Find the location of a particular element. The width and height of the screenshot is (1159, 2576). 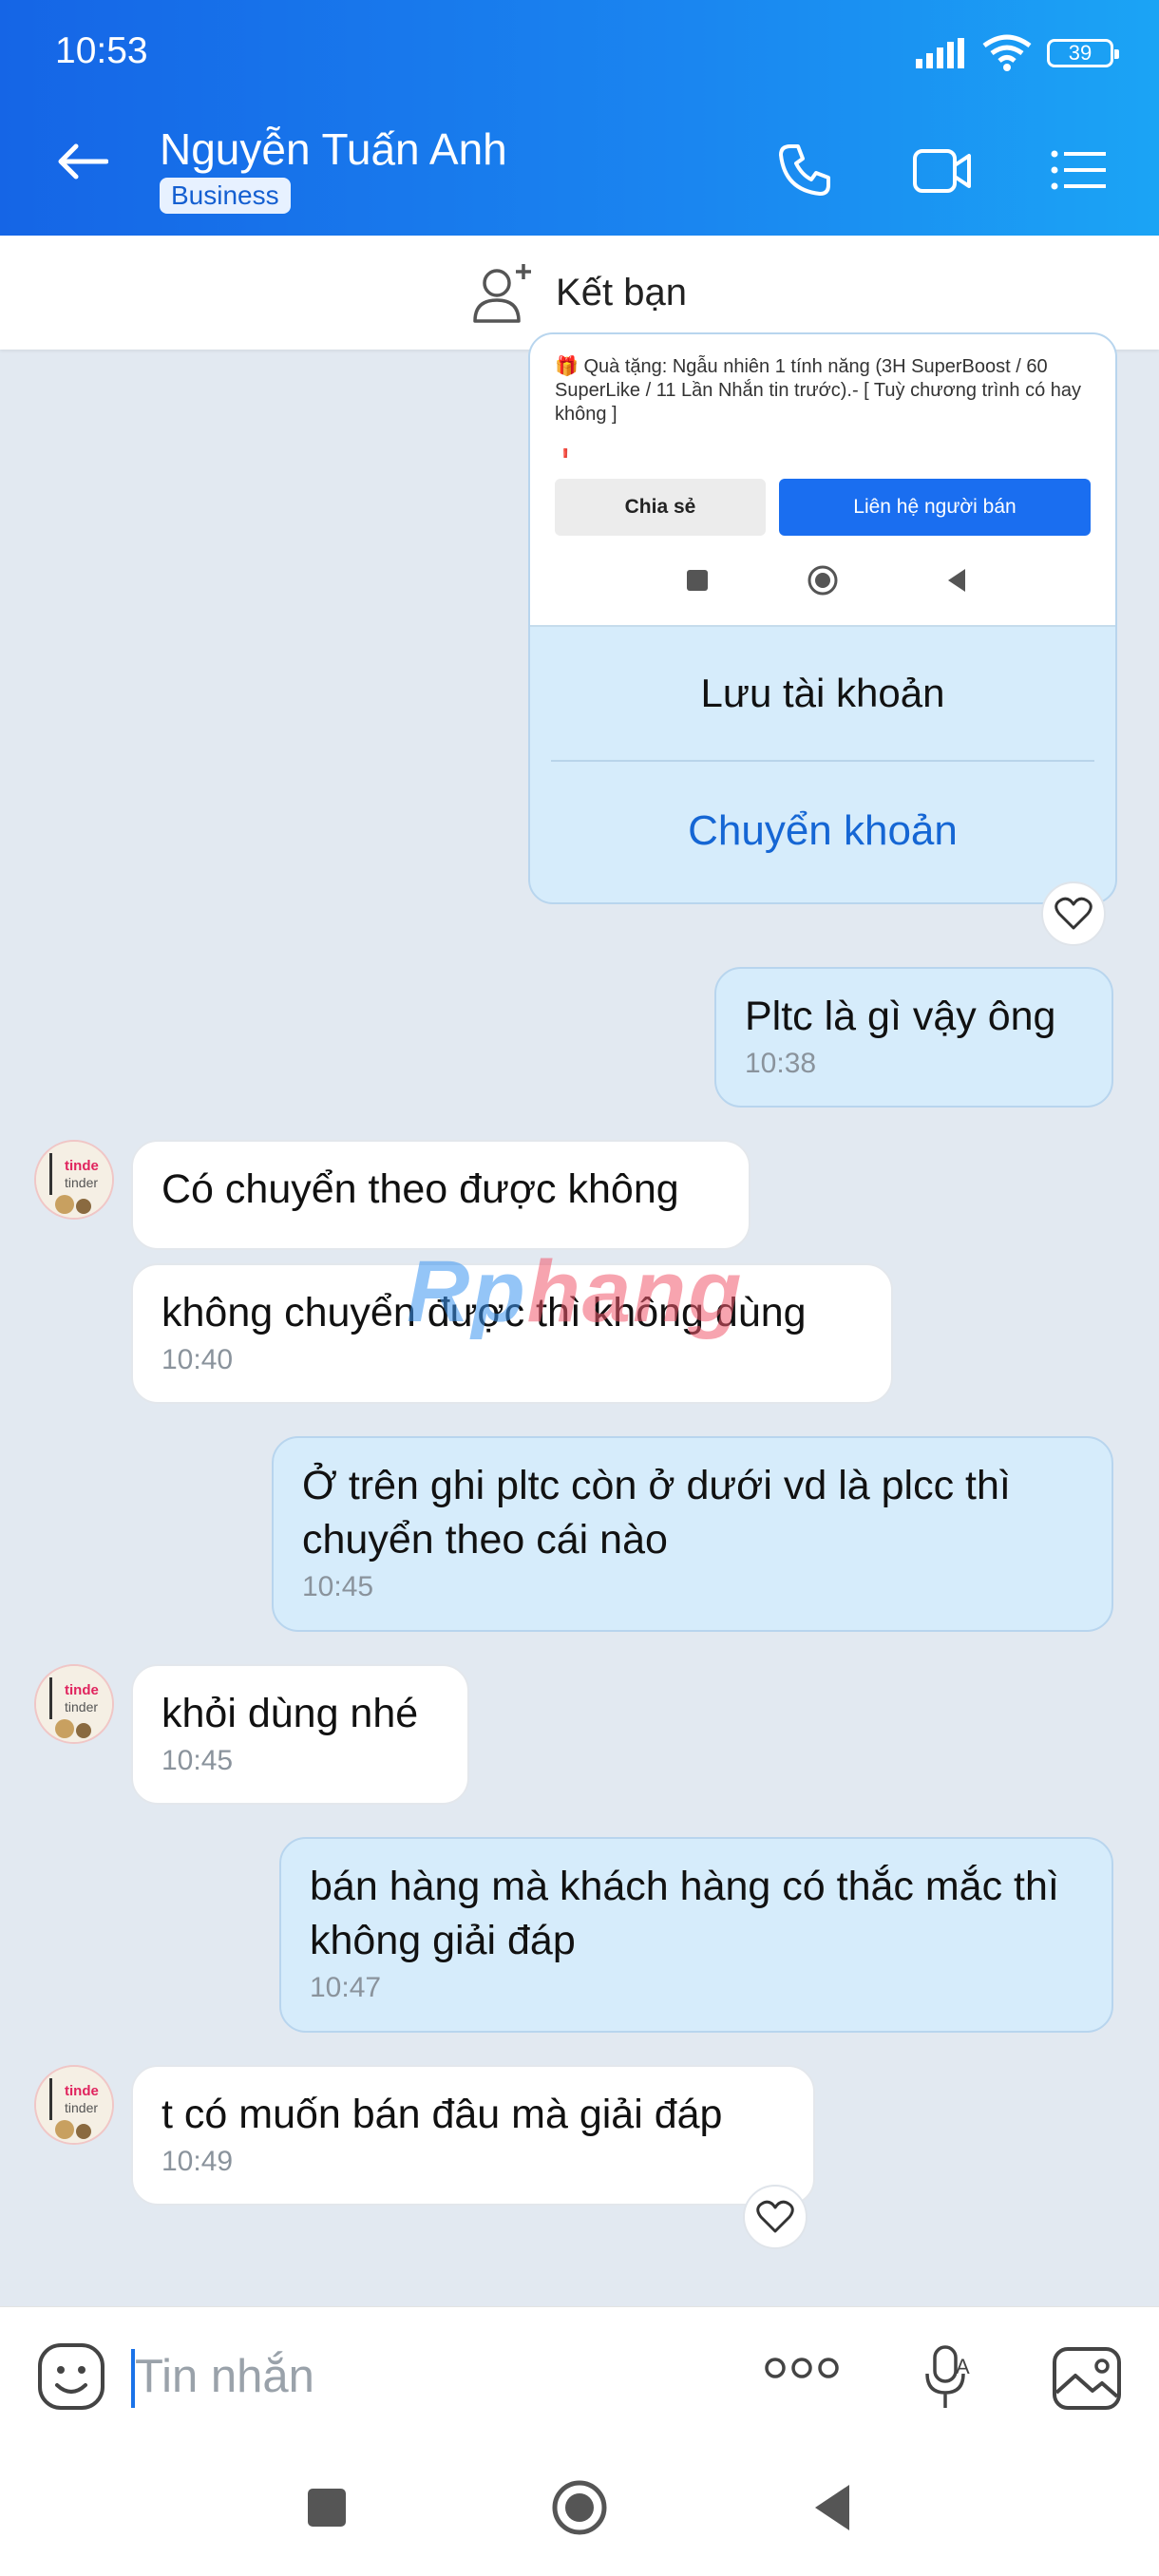

status-icons: 39 is located at coordinates (1017, 53).